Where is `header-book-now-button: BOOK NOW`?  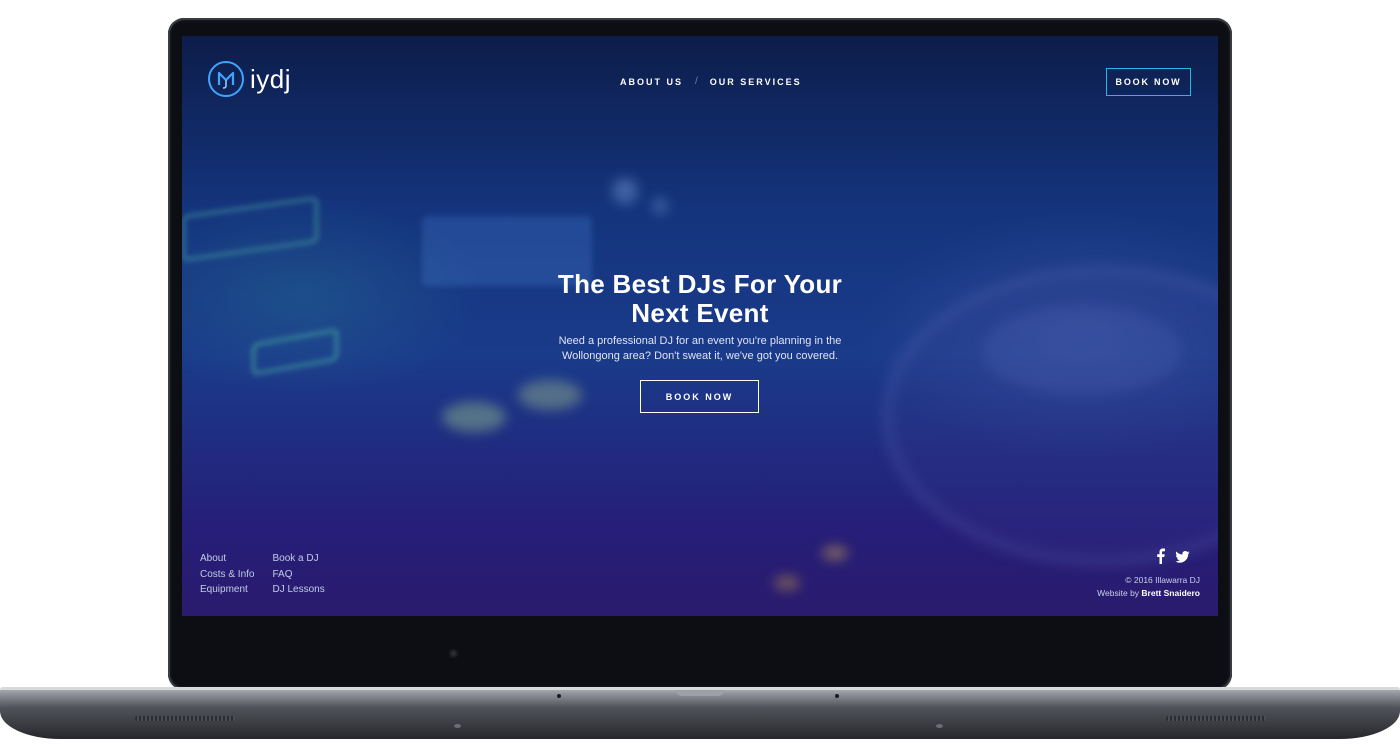 header-book-now-button: BOOK NOW is located at coordinates (1148, 82).